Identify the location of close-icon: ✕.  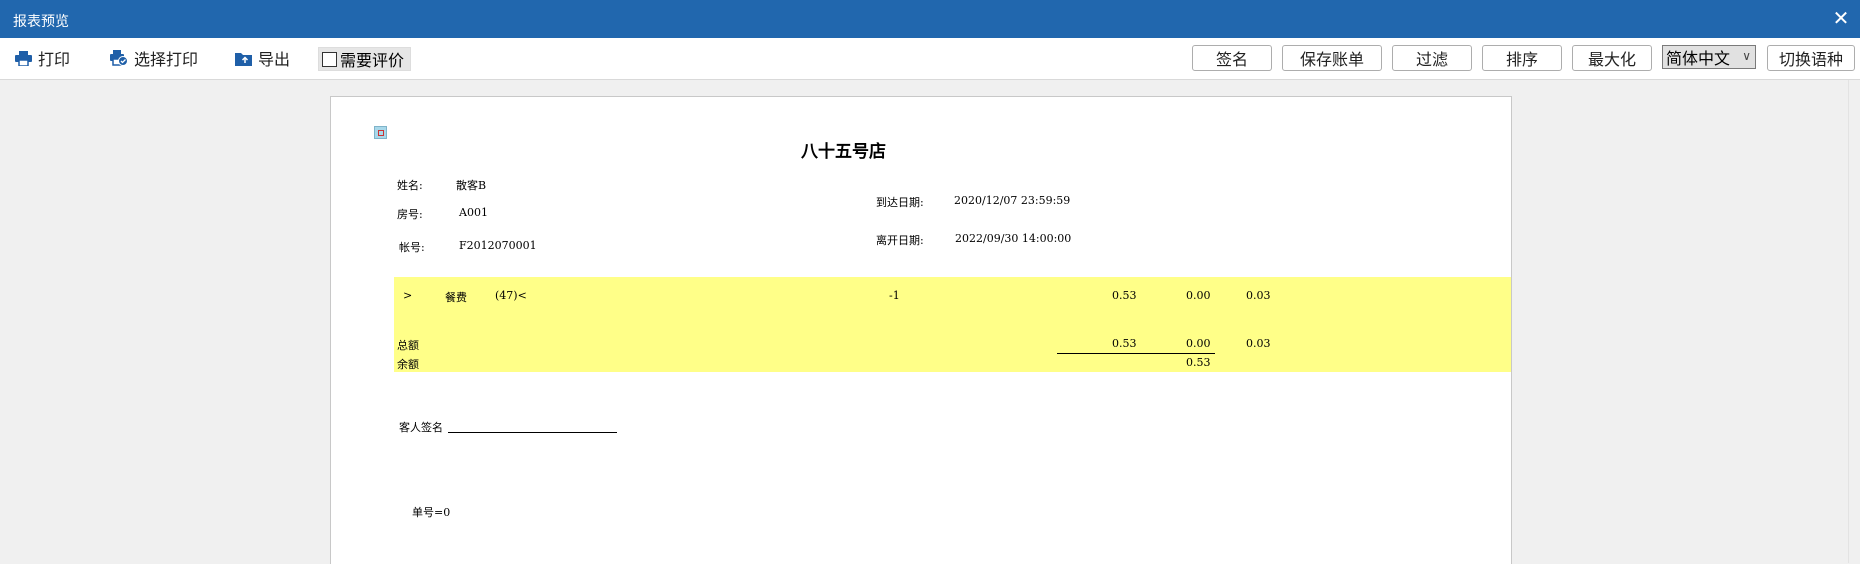
(1841, 18).